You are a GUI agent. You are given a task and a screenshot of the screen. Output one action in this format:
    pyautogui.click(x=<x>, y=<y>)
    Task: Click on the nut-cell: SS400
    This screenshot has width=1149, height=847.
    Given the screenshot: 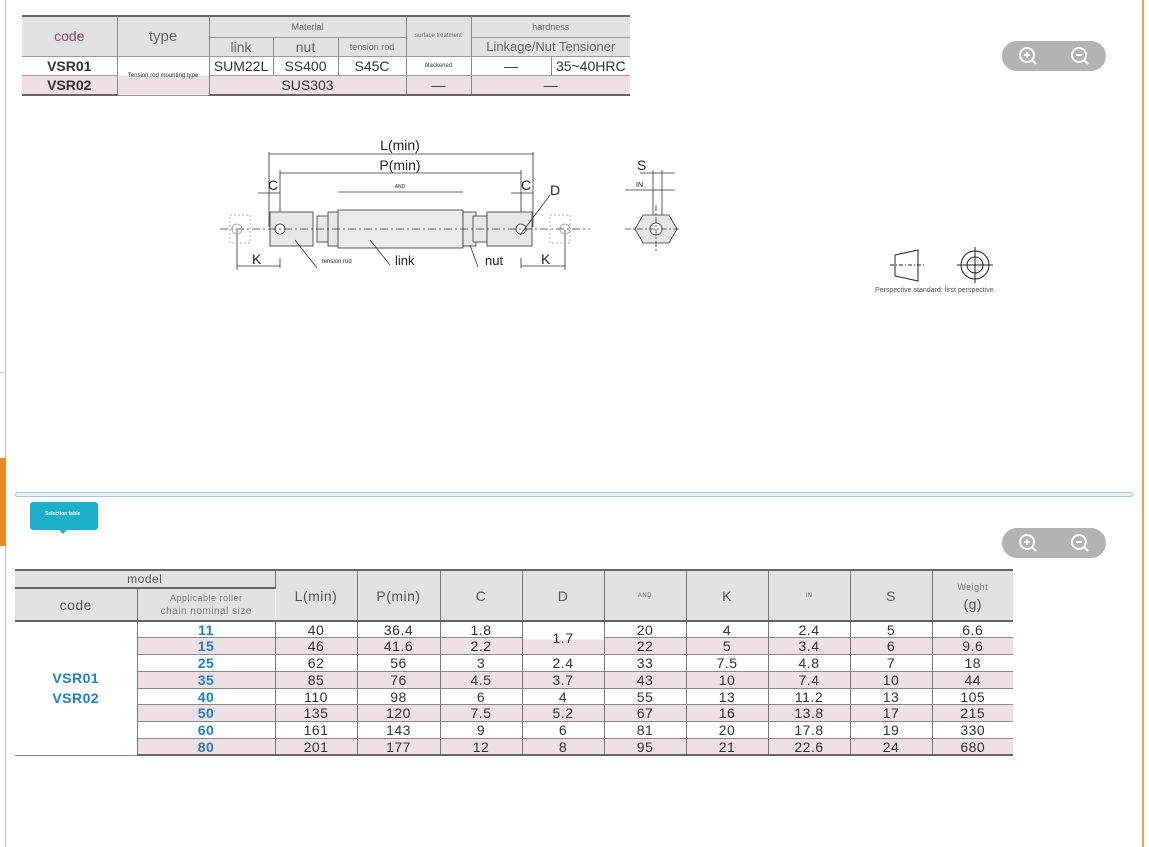 What is the action you would take?
    pyautogui.click(x=306, y=66)
    